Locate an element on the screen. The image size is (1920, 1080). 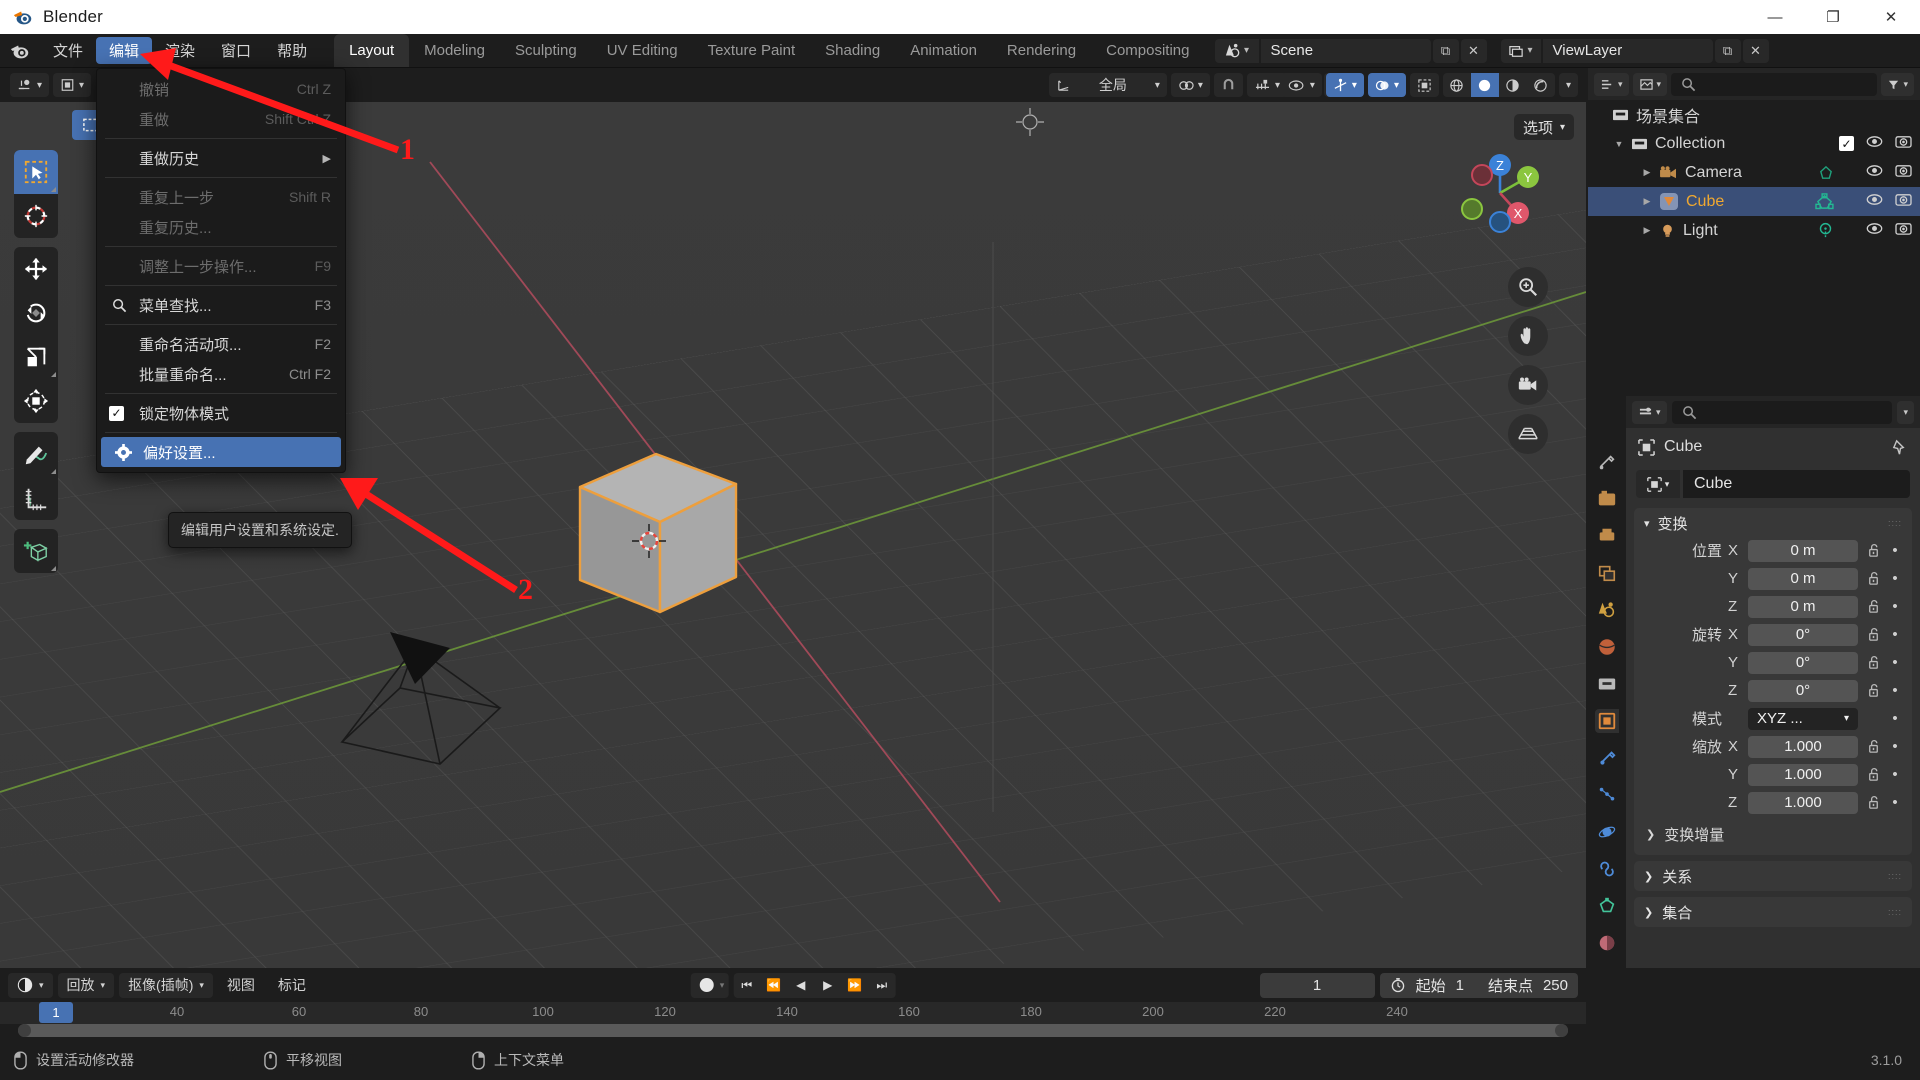
snap-magnet-button is located at coordinates (1228, 85).